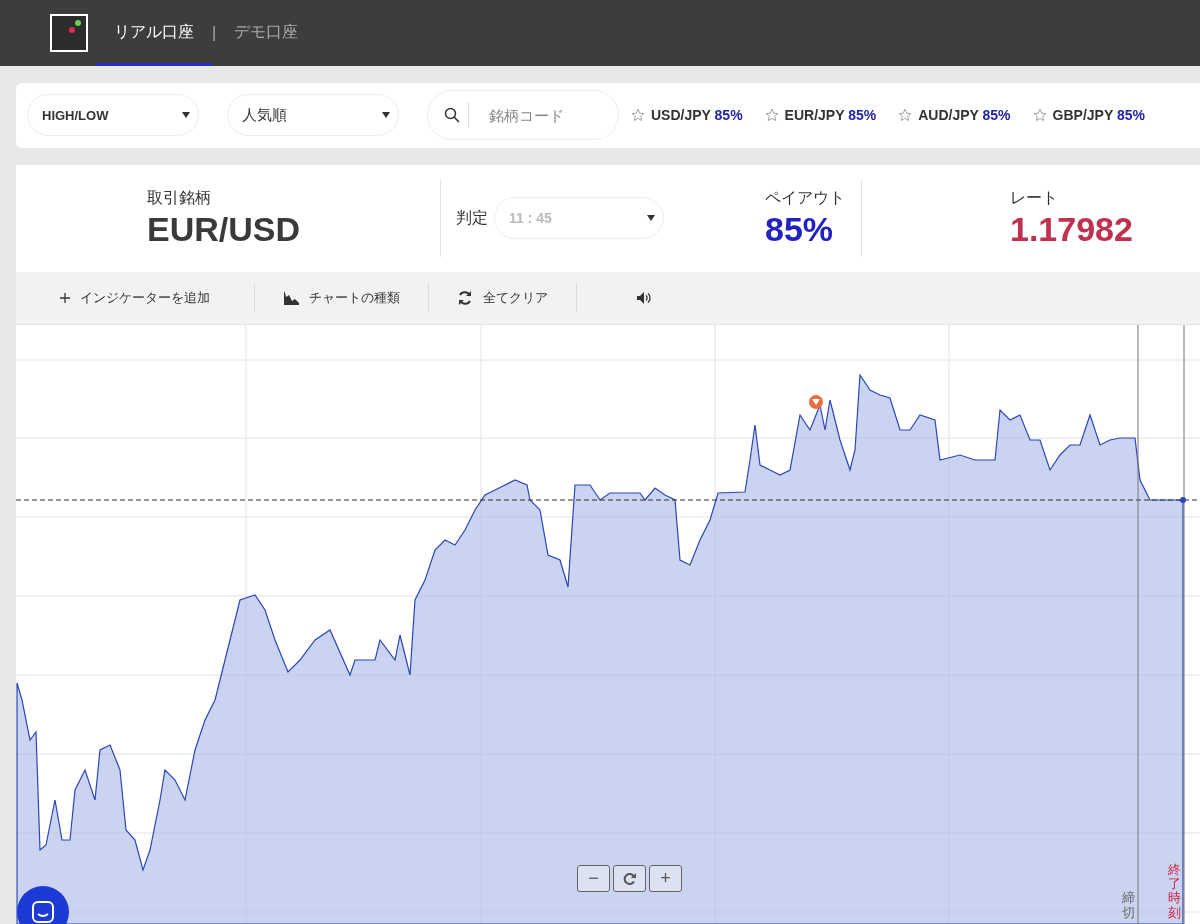 Image resolution: width=1200 pixels, height=924 pixels. Describe the element at coordinates (1174, 891) in the screenshot. I see `end-time-label: 終了時刻` at that location.